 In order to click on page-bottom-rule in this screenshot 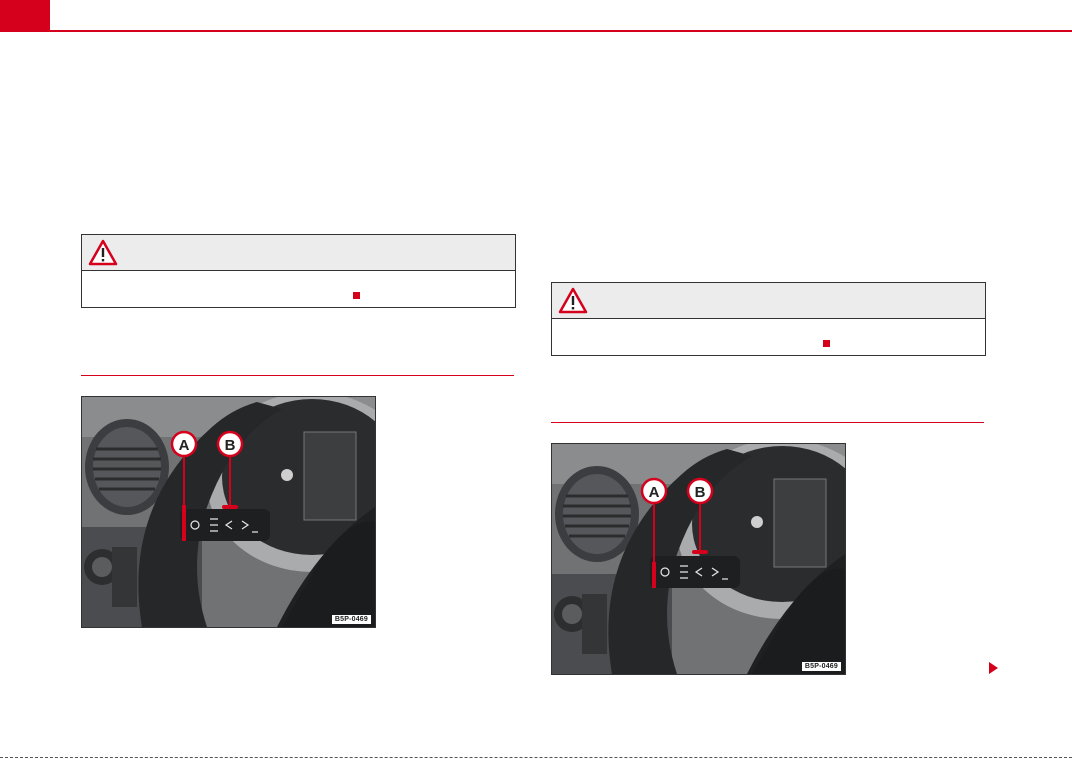, I will do `click(536, 757)`.